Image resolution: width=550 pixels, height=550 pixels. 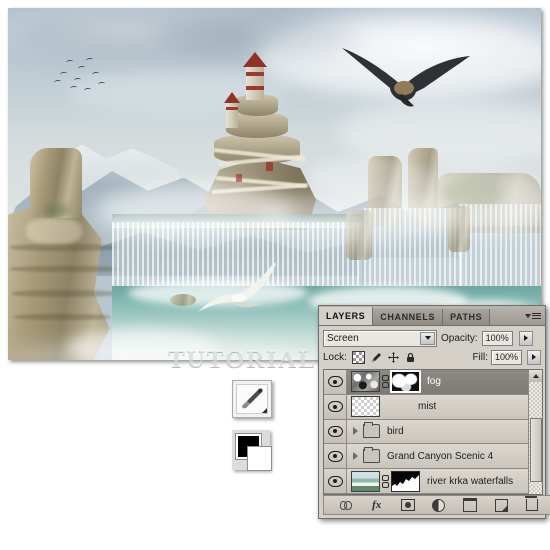 What do you see at coordinates (259, 458) in the screenshot?
I see `background-color-swatch` at bounding box center [259, 458].